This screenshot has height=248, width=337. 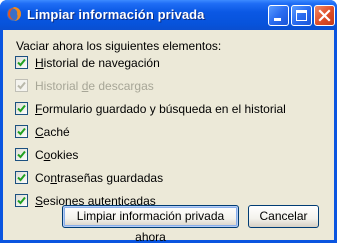 What do you see at coordinates (57, 155) in the screenshot?
I see `option-label: Cookies` at bounding box center [57, 155].